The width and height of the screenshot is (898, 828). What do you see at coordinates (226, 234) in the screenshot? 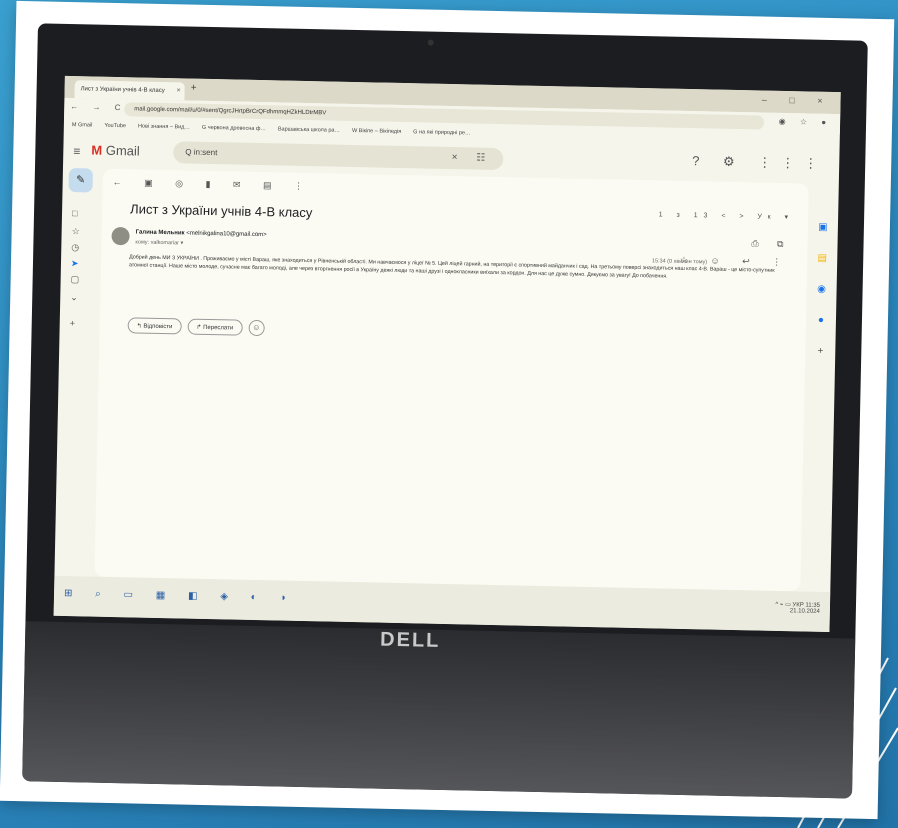
I see `sender-email: <melnikgalina10@gmail.com>` at bounding box center [226, 234].